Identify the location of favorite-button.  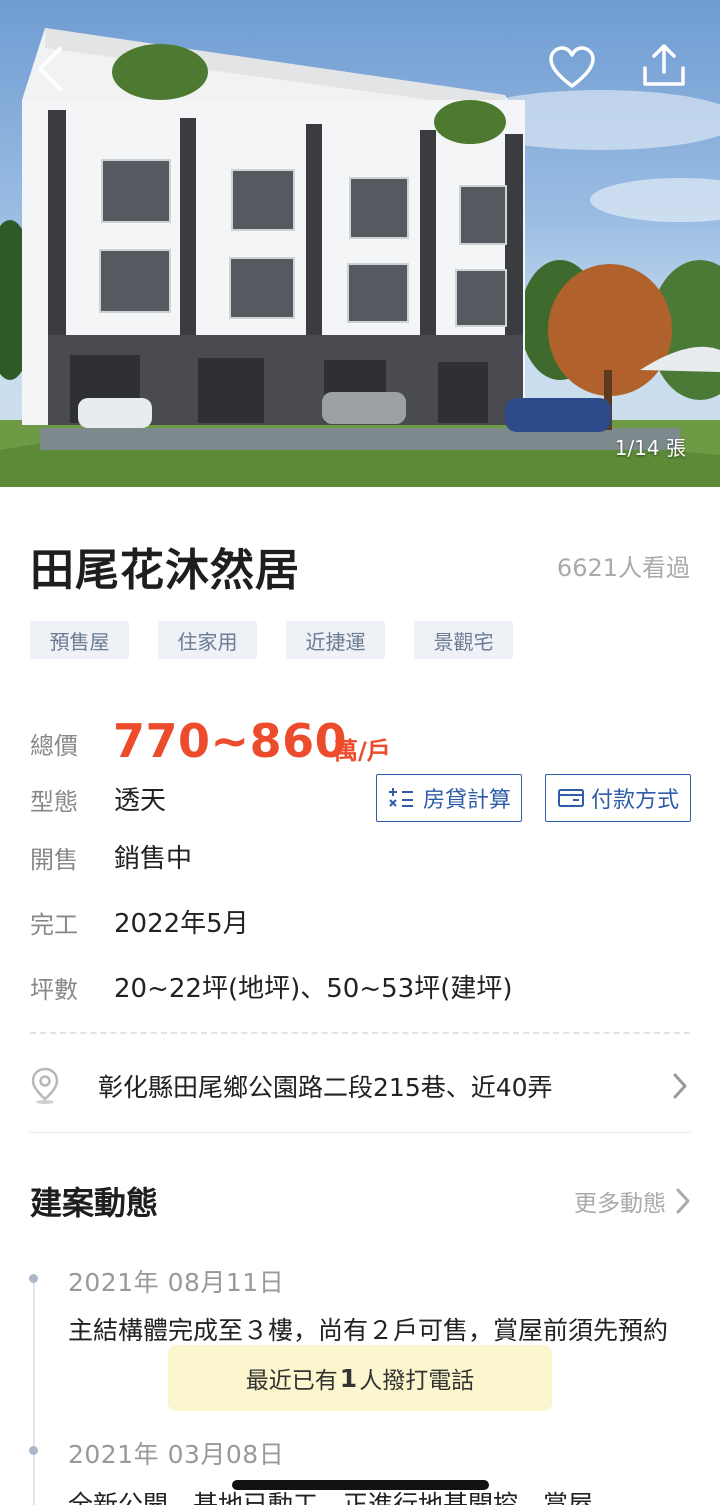
(575, 71).